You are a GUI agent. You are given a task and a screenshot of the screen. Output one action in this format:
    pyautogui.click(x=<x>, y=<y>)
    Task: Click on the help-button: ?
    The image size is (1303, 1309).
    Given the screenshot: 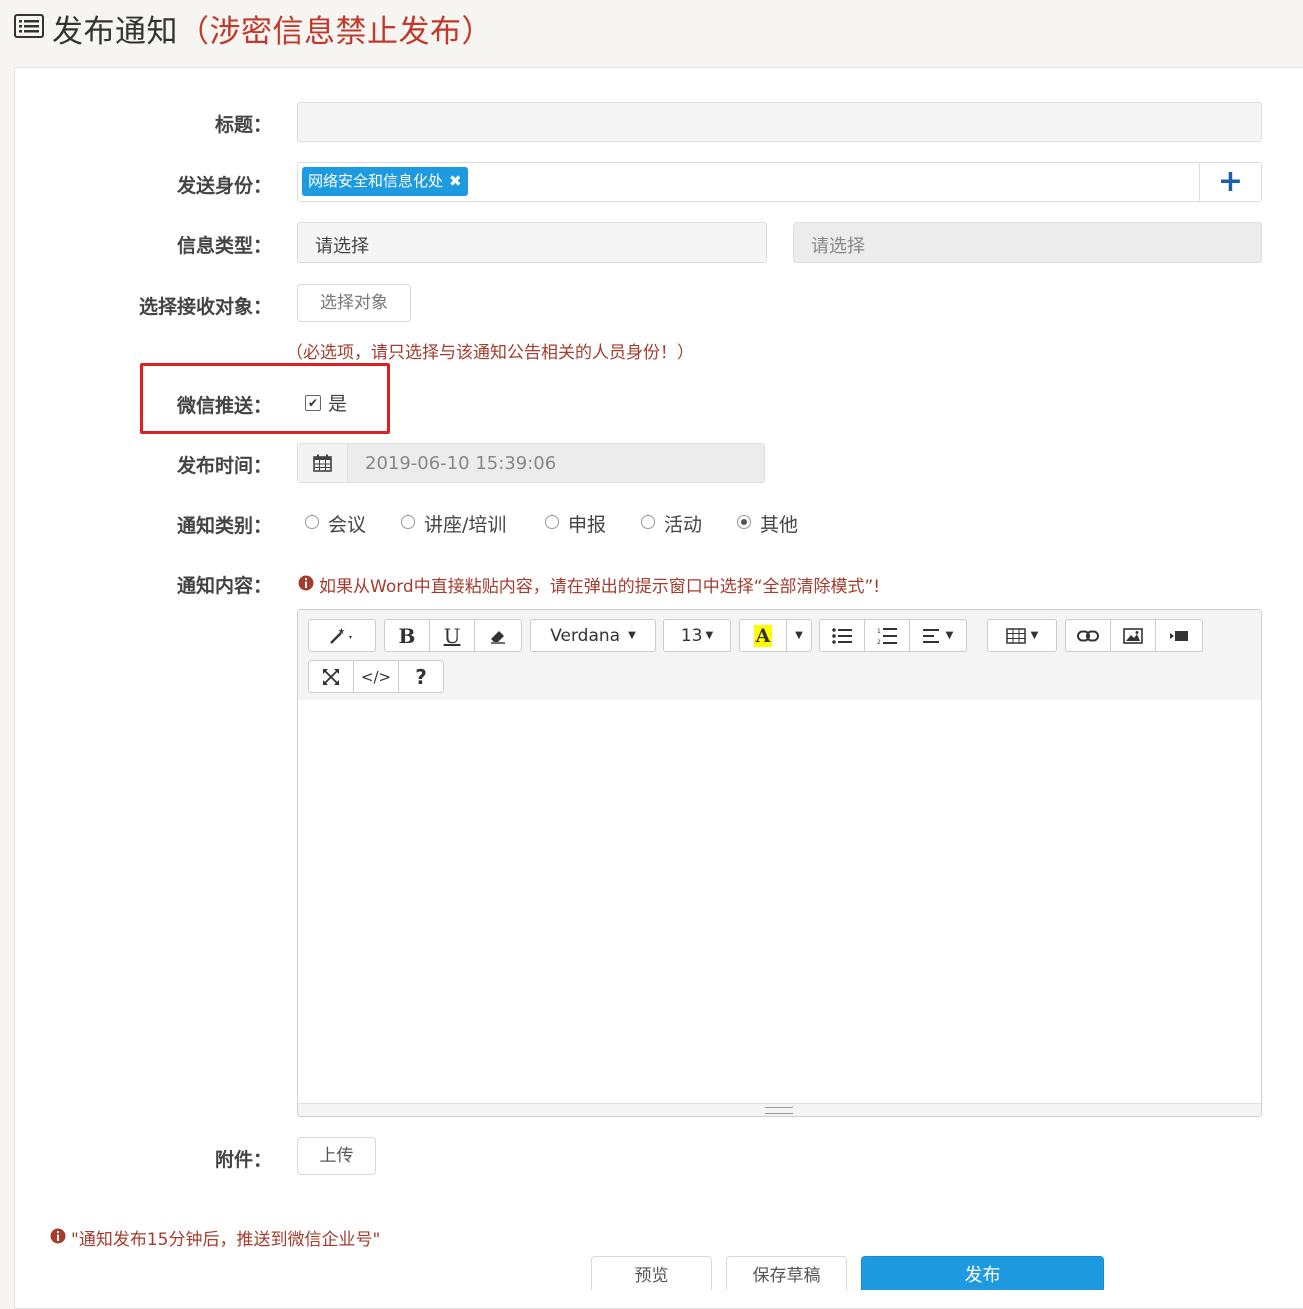 What is the action you would take?
    pyautogui.click(x=421, y=676)
    